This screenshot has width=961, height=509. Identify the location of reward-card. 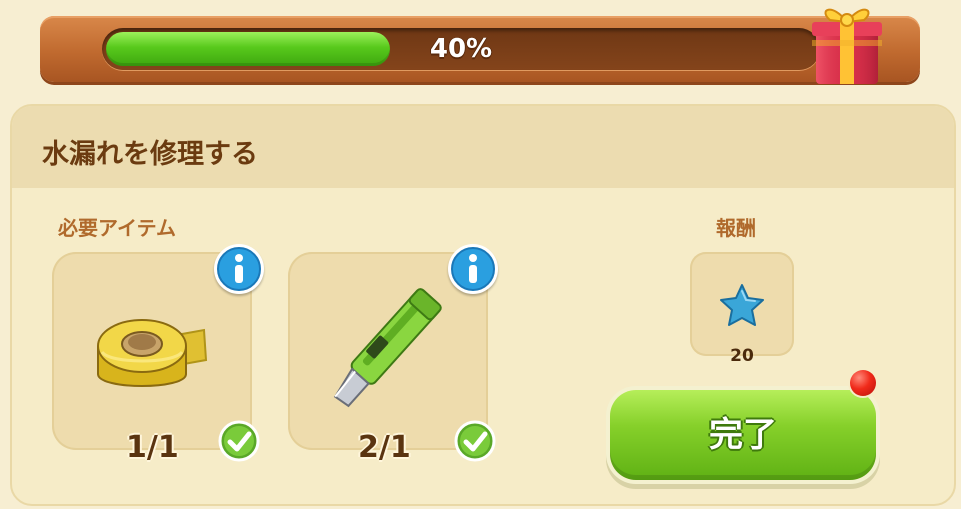
(742, 304).